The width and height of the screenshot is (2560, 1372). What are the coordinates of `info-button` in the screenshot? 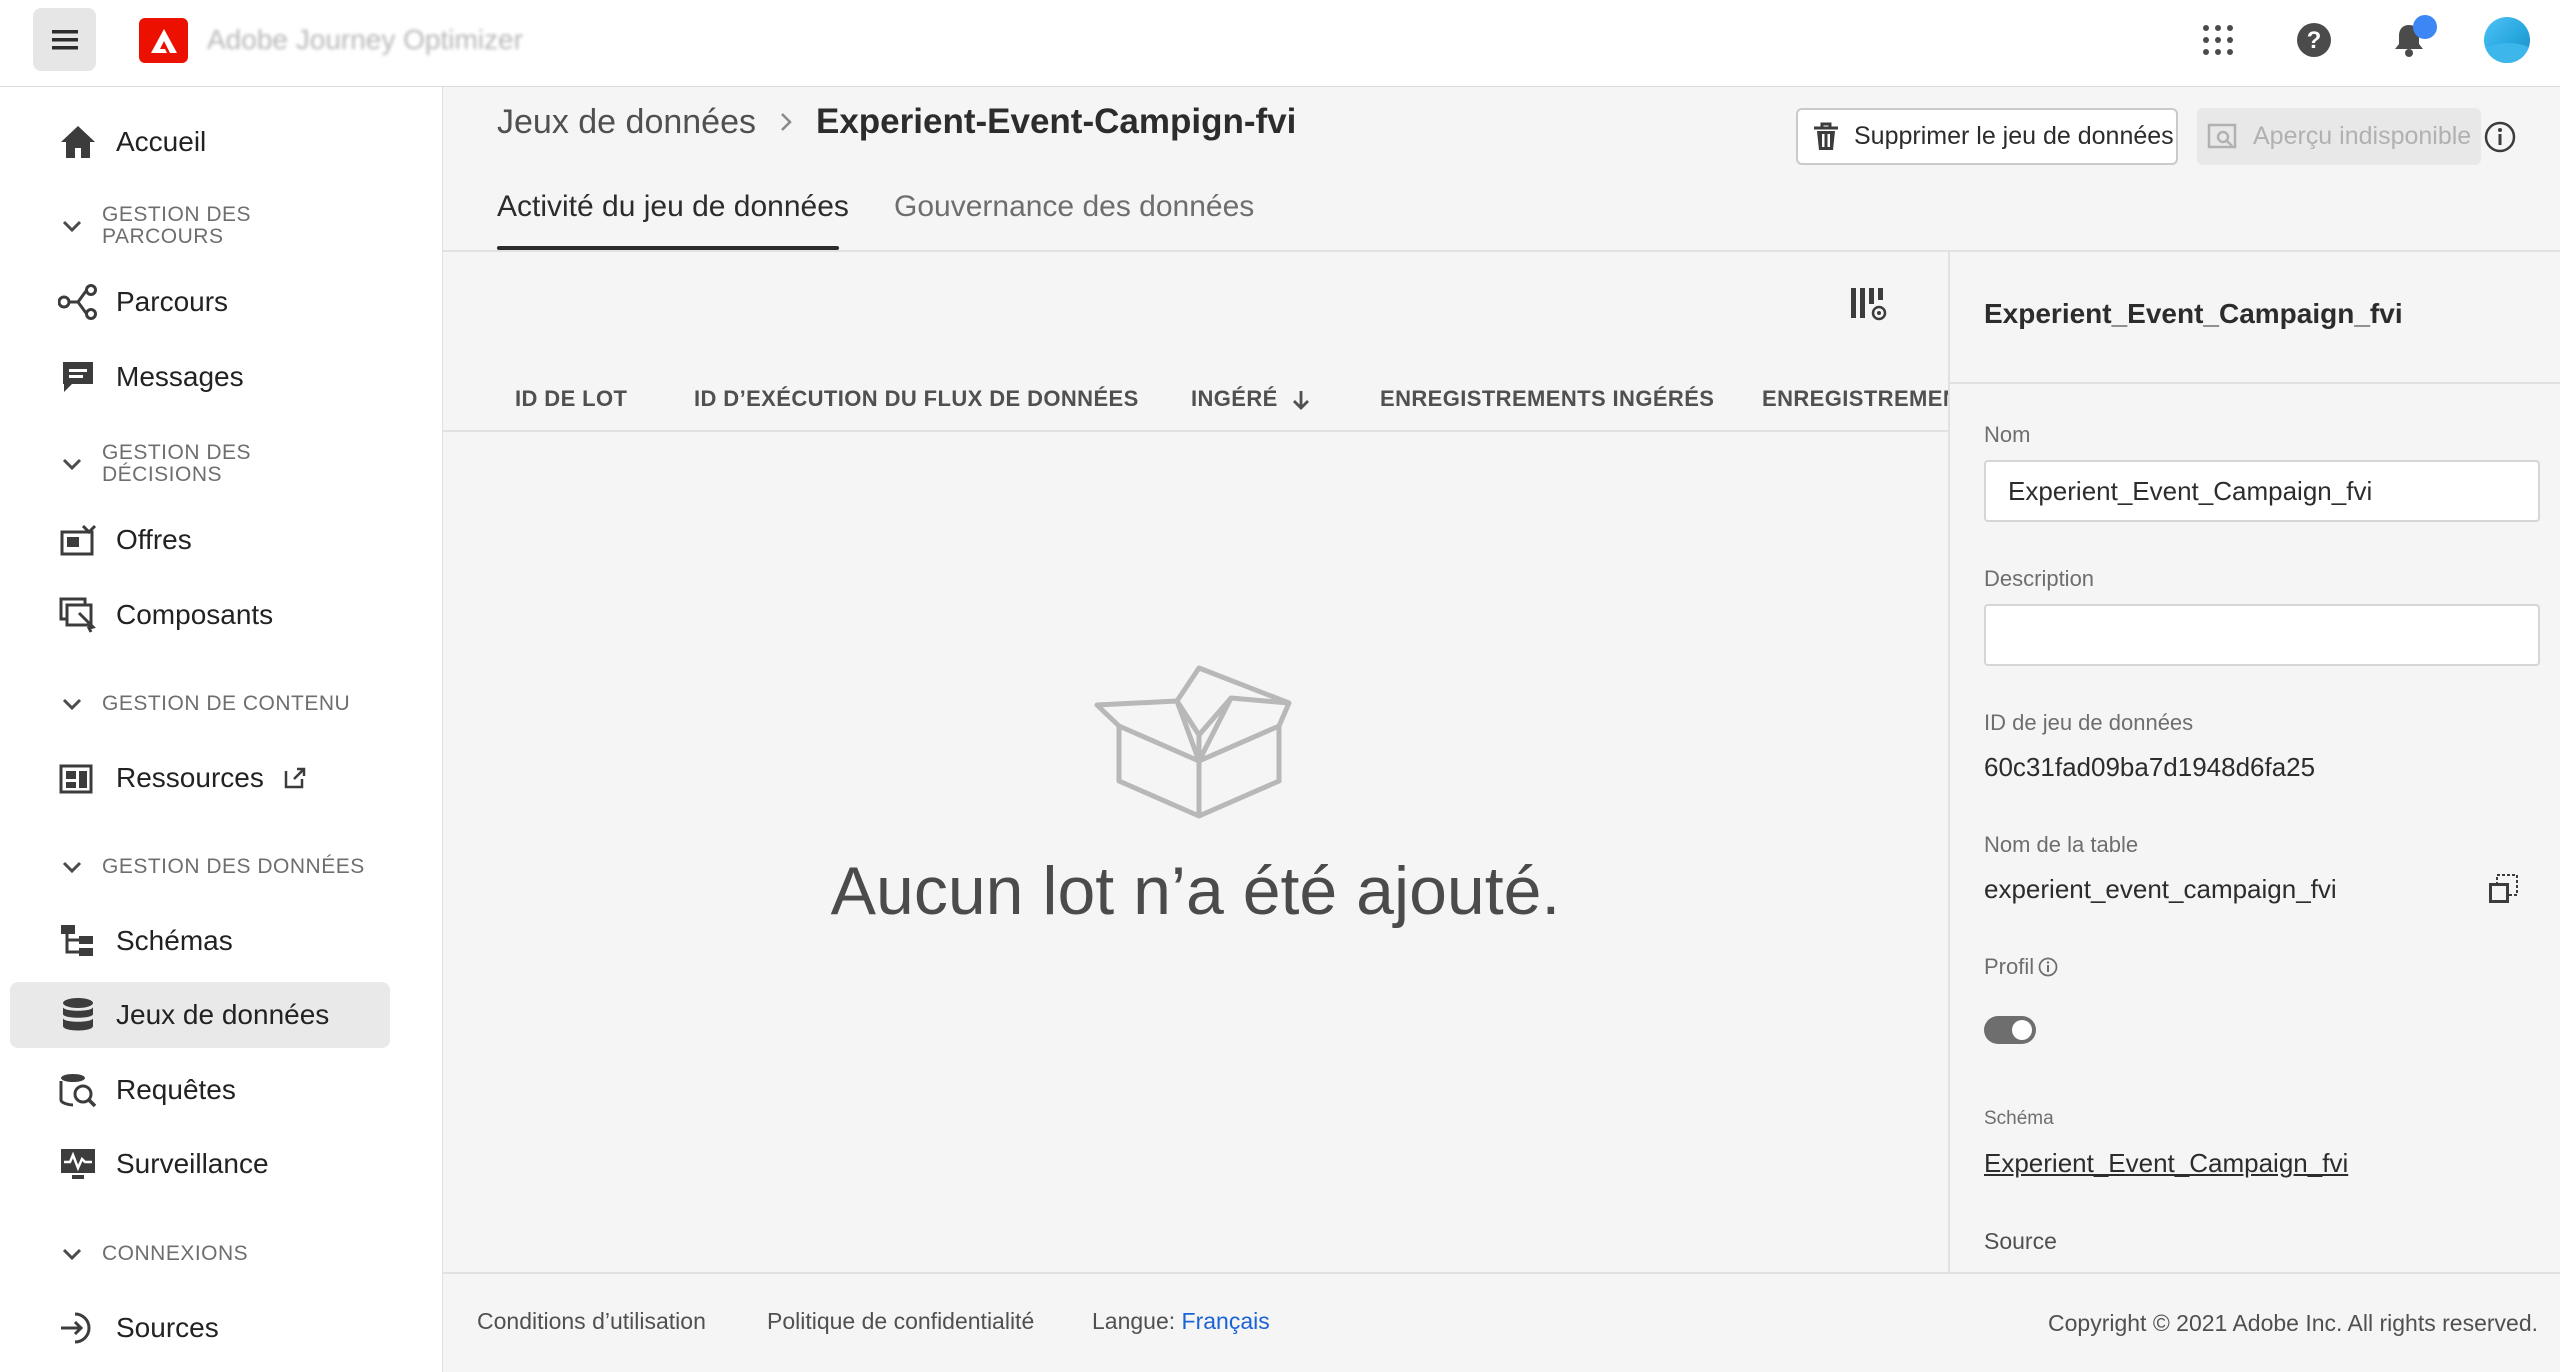 It's located at (2500, 137).